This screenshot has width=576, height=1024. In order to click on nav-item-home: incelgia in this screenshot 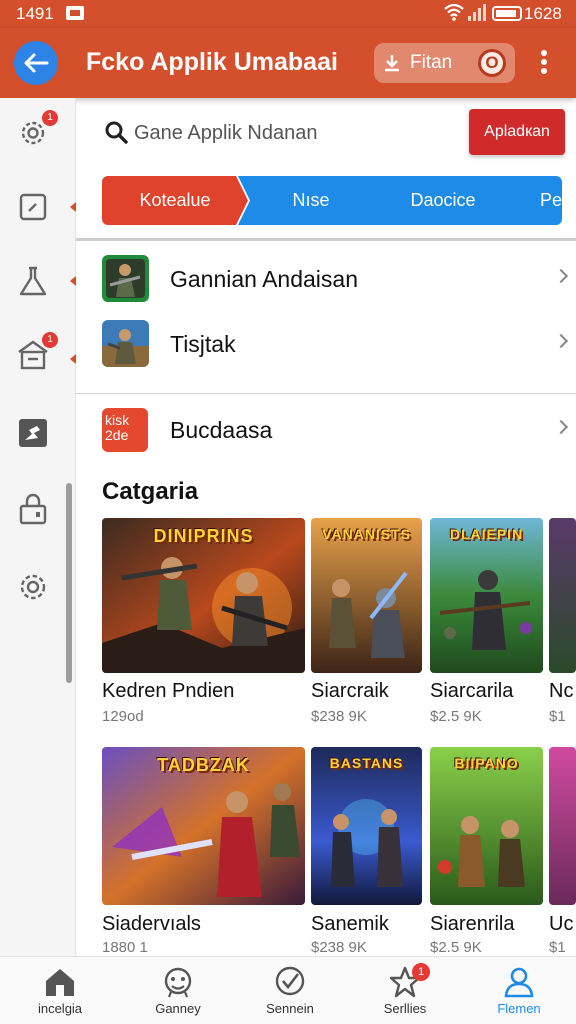, I will do `click(60, 994)`.